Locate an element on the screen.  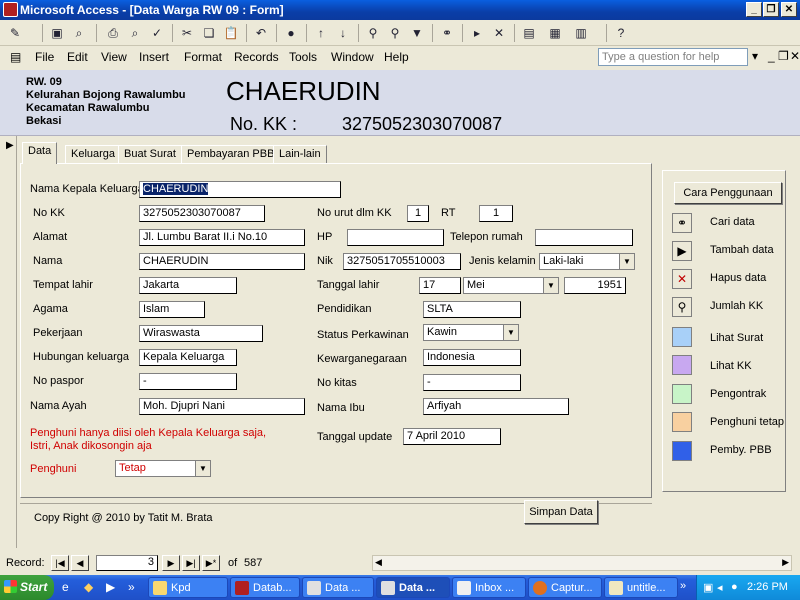
task-kpd: Kpd is located at coordinates (188, 587).